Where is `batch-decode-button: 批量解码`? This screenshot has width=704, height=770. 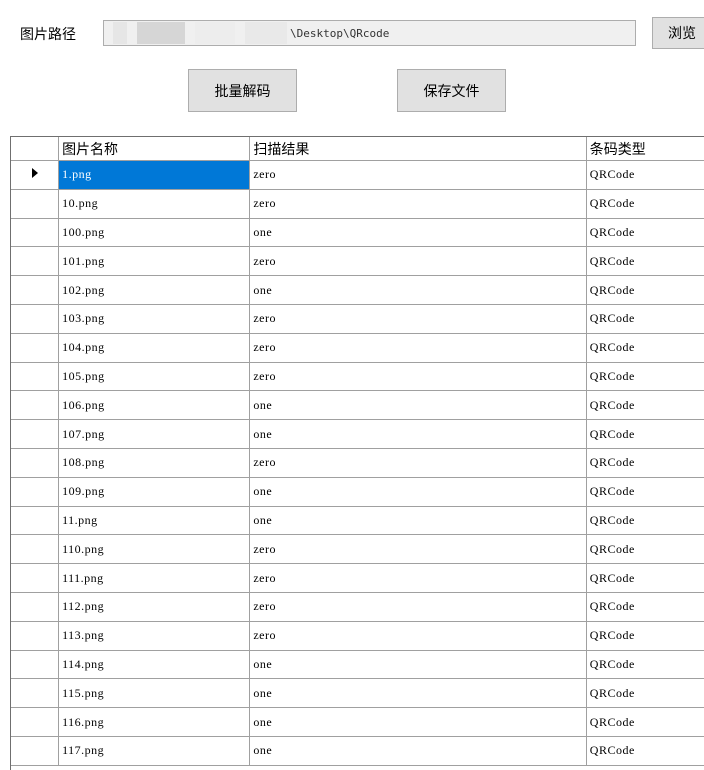 batch-decode-button: 批量解码 is located at coordinates (242, 90).